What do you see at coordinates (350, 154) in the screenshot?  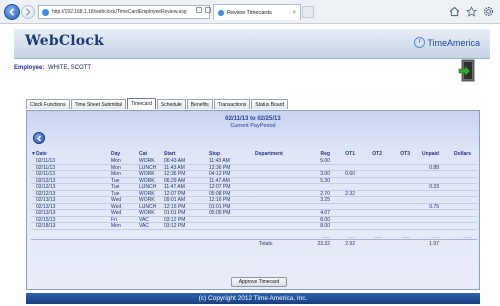 I see `col-ot1: OT1` at bounding box center [350, 154].